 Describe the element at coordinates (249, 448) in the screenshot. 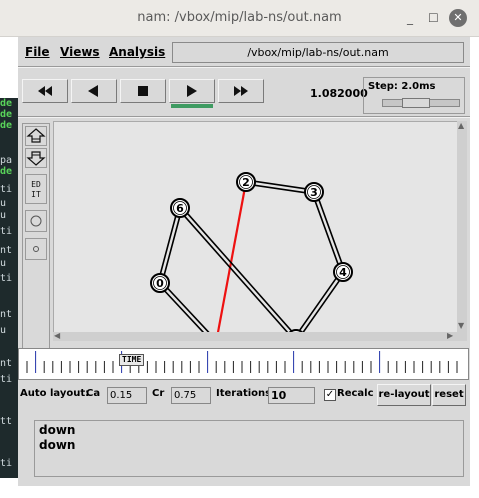

I see `annotation-log: down down` at that location.